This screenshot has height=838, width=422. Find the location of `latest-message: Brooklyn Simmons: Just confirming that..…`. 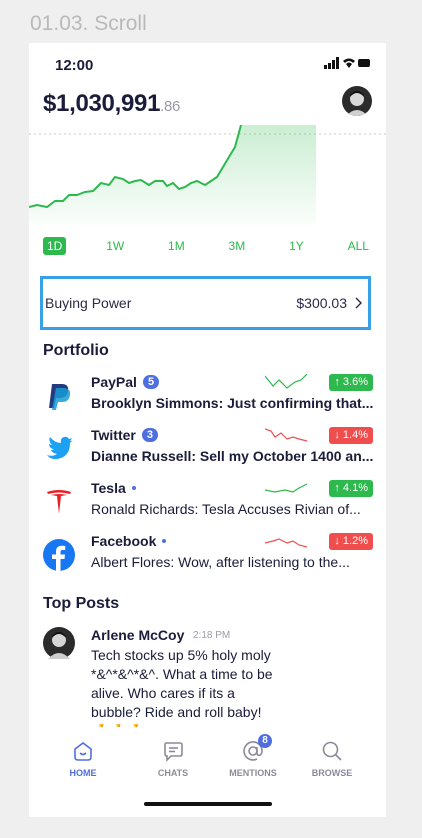

latest-message: Brooklyn Simmons: Just confirming that..… is located at coordinates (232, 403).